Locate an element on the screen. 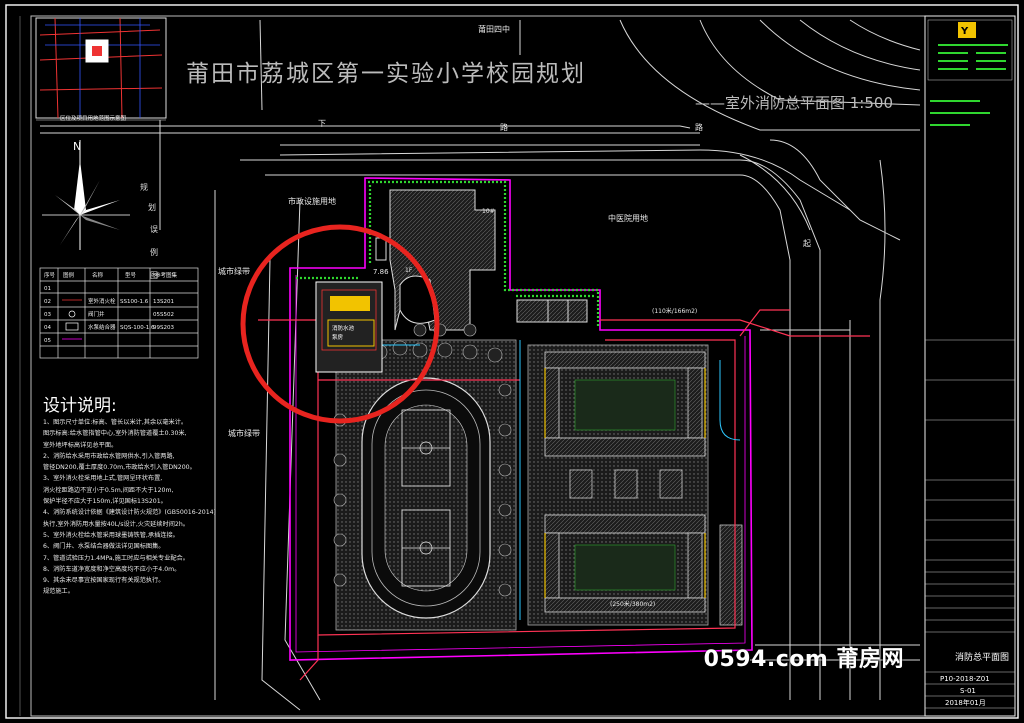 Image resolution: width=1024 pixels, height=723 pixels. north-mark: N is located at coordinates (77, 146).